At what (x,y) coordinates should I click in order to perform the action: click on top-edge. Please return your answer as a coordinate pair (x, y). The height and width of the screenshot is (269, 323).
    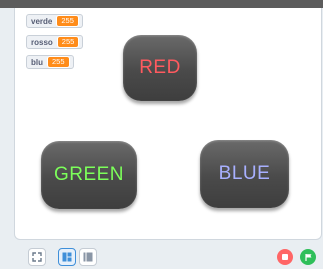
    Looking at the image, I should click on (161, 4).